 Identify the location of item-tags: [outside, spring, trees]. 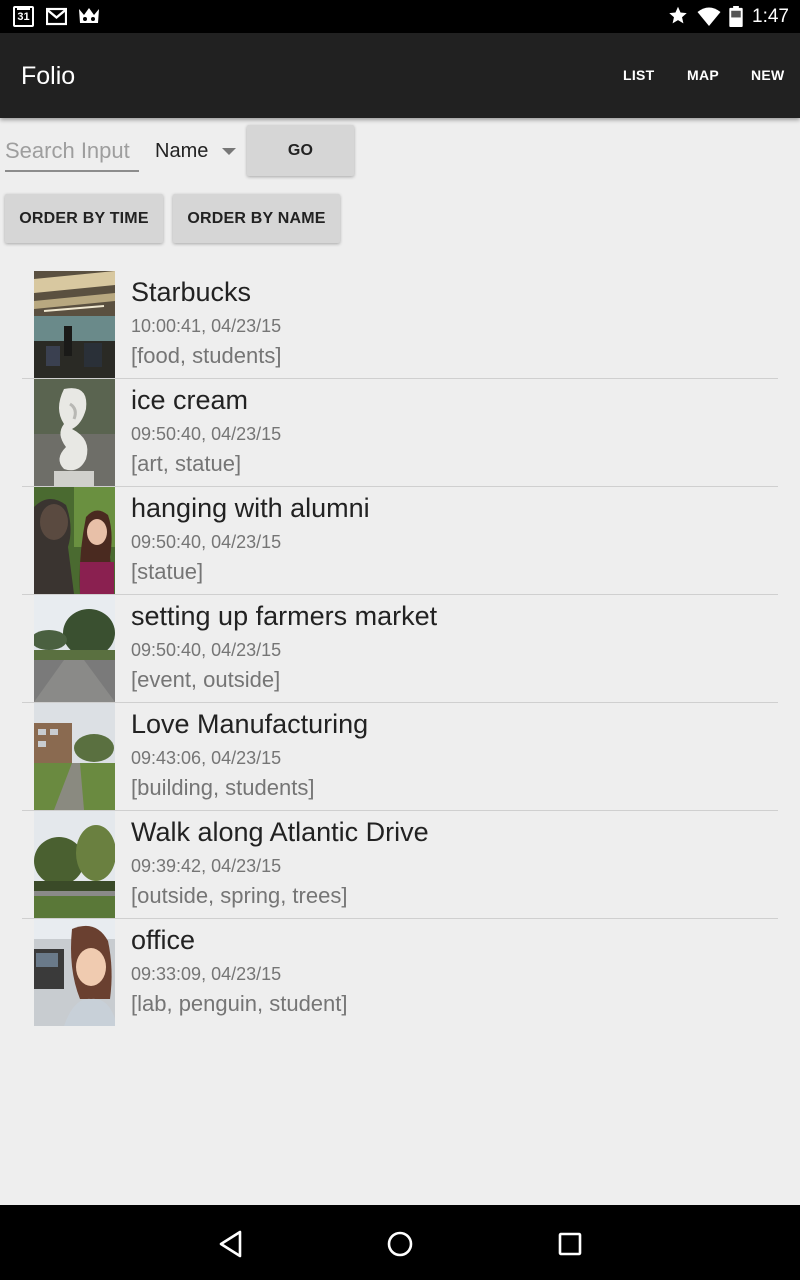
(239, 895).